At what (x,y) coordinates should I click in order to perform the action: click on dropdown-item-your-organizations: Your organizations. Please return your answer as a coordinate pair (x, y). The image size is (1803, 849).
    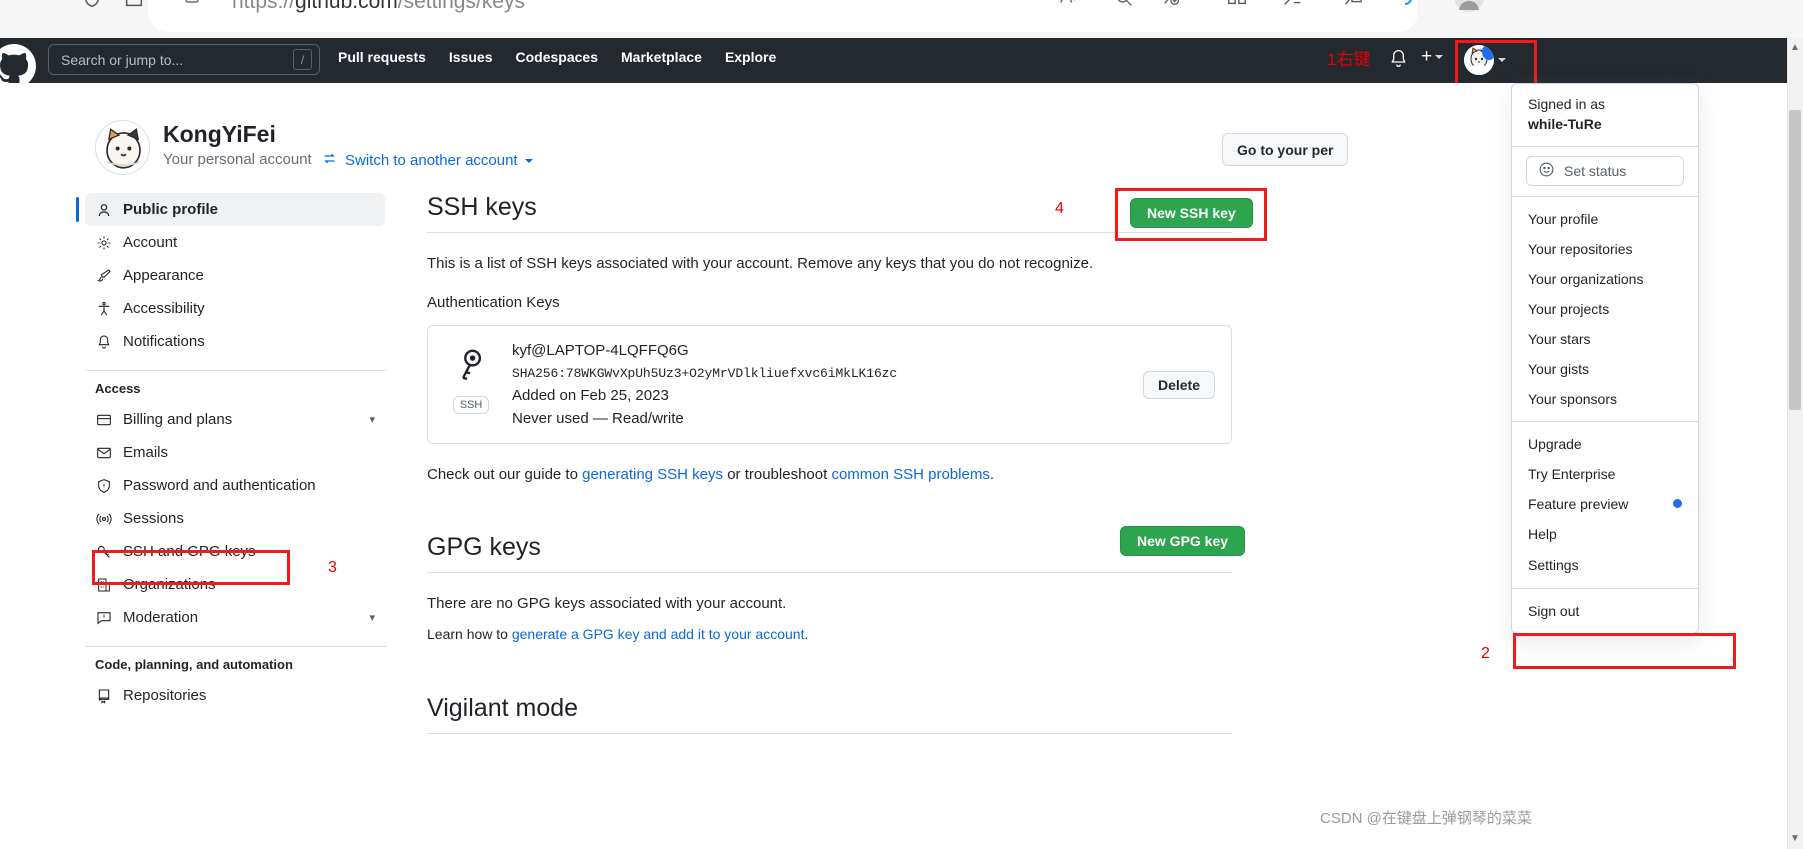
    Looking at the image, I should click on (1605, 279).